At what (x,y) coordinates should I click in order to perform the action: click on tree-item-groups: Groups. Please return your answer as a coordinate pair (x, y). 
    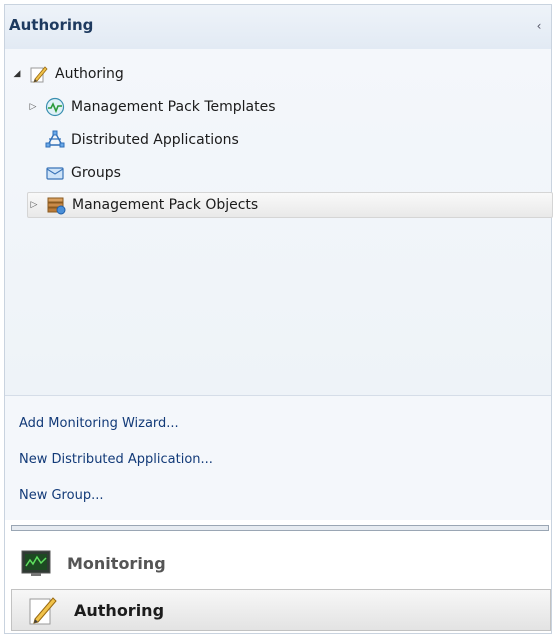
    Looking at the image, I should click on (74, 173).